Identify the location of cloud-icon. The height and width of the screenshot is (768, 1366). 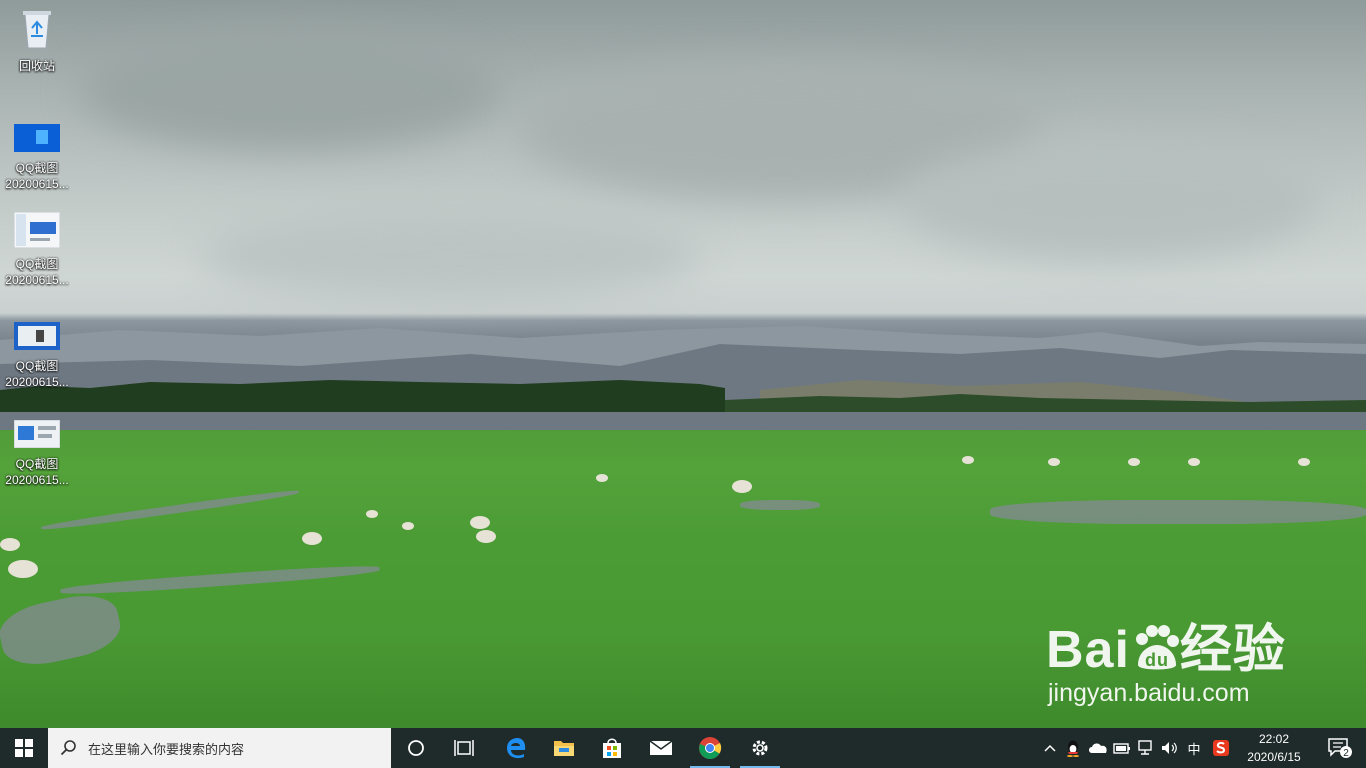
(1098, 748).